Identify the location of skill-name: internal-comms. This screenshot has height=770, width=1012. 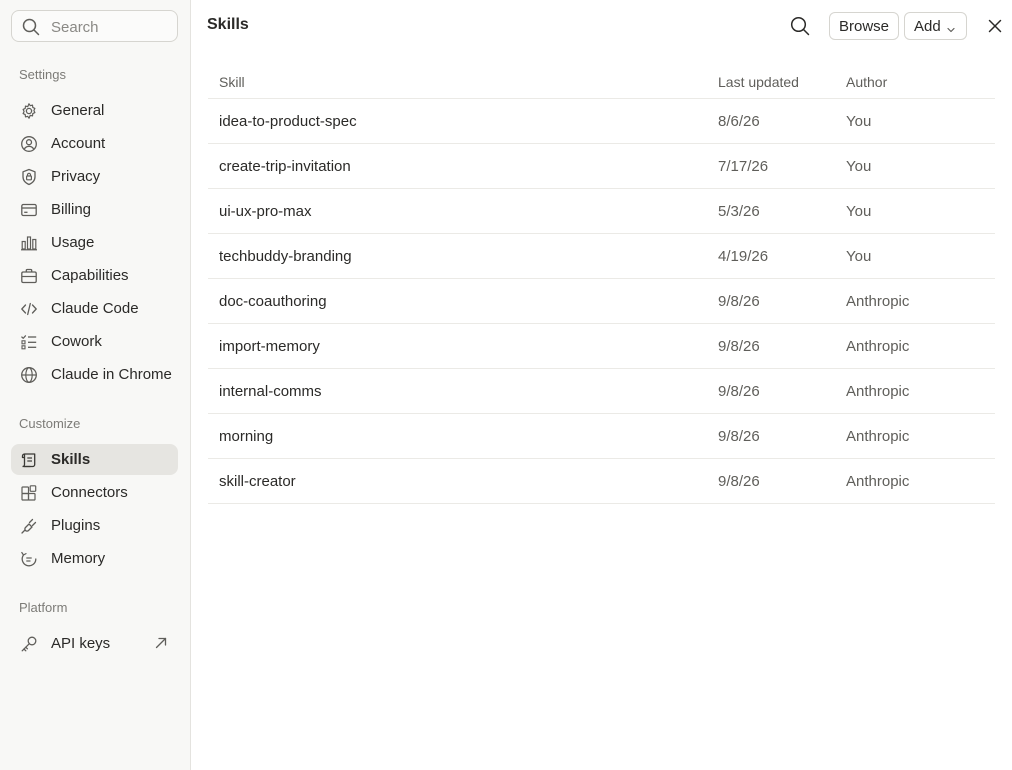
(270, 391).